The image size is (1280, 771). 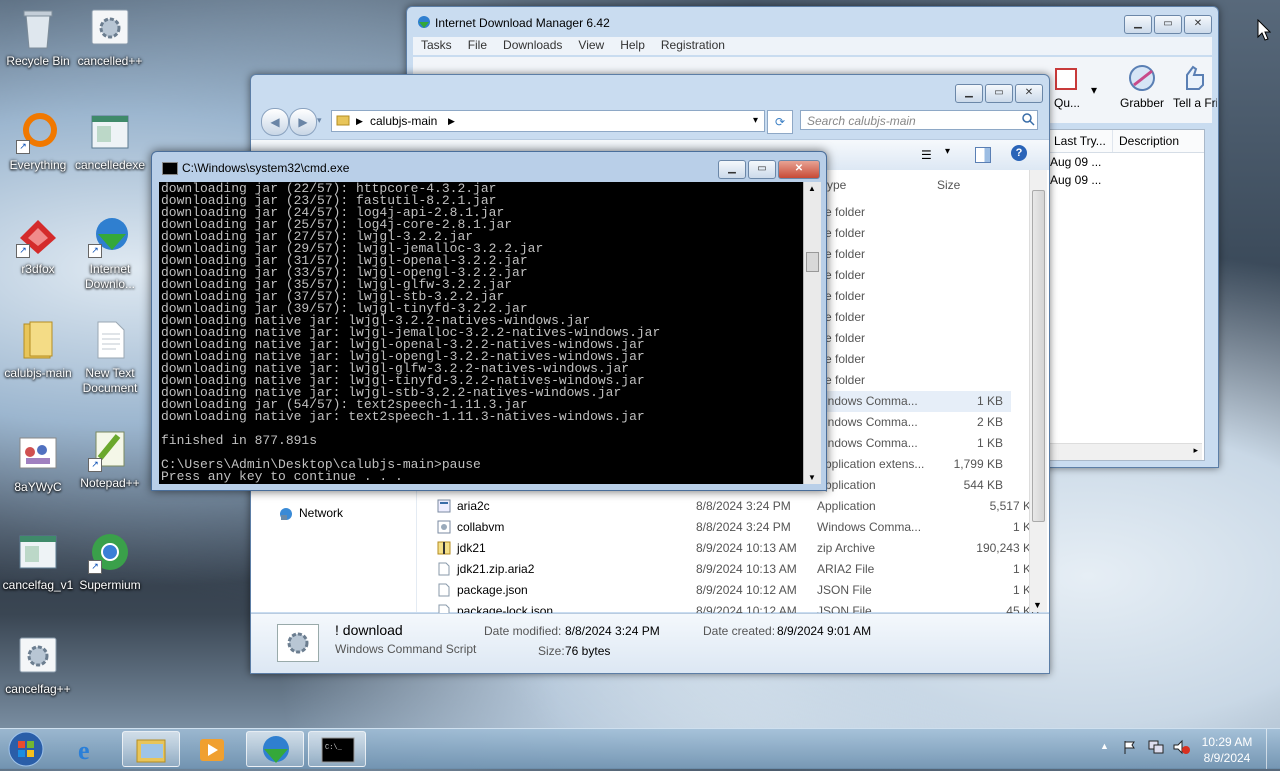 What do you see at coordinates (812, 188) in the screenshot?
I see `scroll-up-arrow-icon: ▲` at bounding box center [812, 188].